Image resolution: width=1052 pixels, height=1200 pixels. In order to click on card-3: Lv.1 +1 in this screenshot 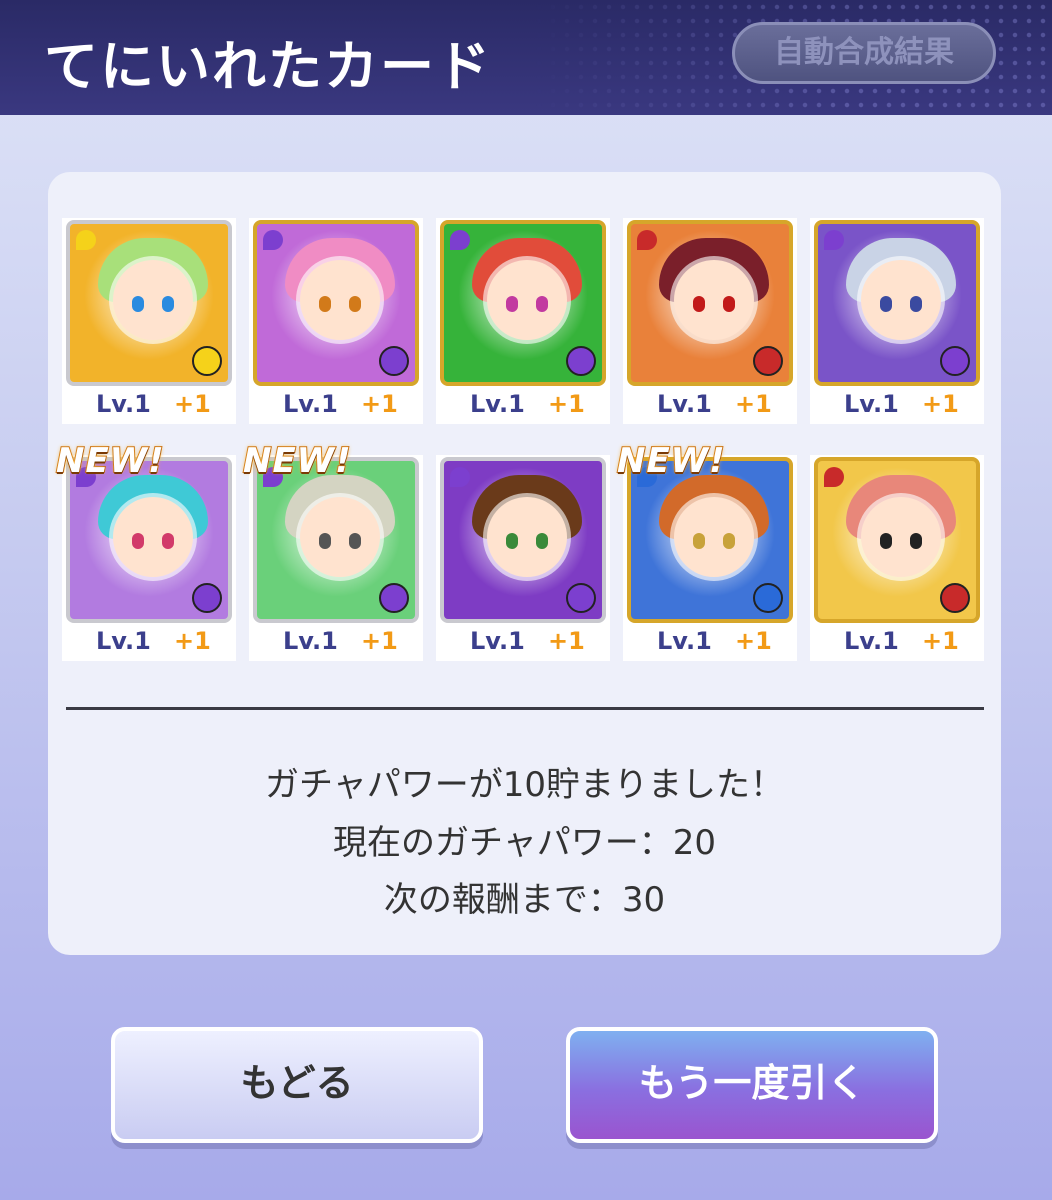, I will do `click(523, 321)`.